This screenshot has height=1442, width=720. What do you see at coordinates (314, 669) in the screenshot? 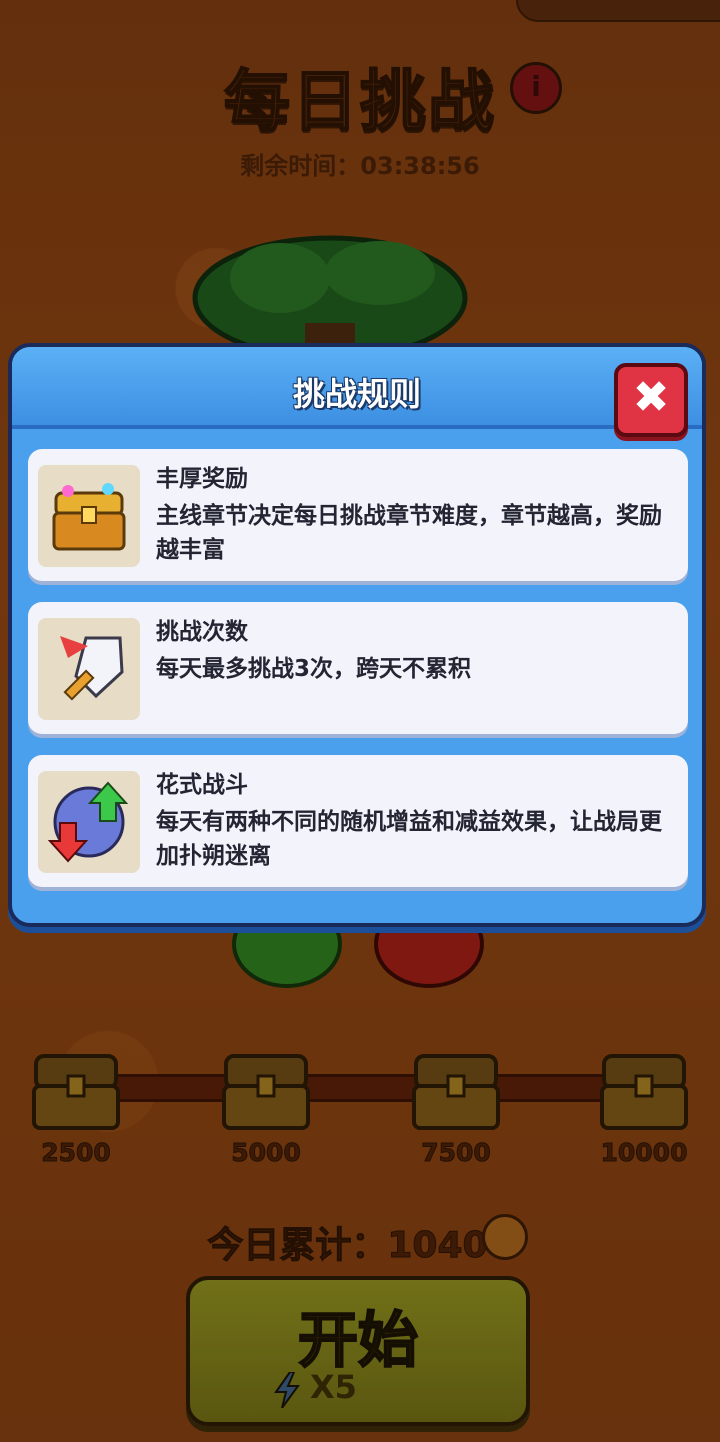
I see `rule-description: 每天最多挑战3次，跨天不累积` at bounding box center [314, 669].